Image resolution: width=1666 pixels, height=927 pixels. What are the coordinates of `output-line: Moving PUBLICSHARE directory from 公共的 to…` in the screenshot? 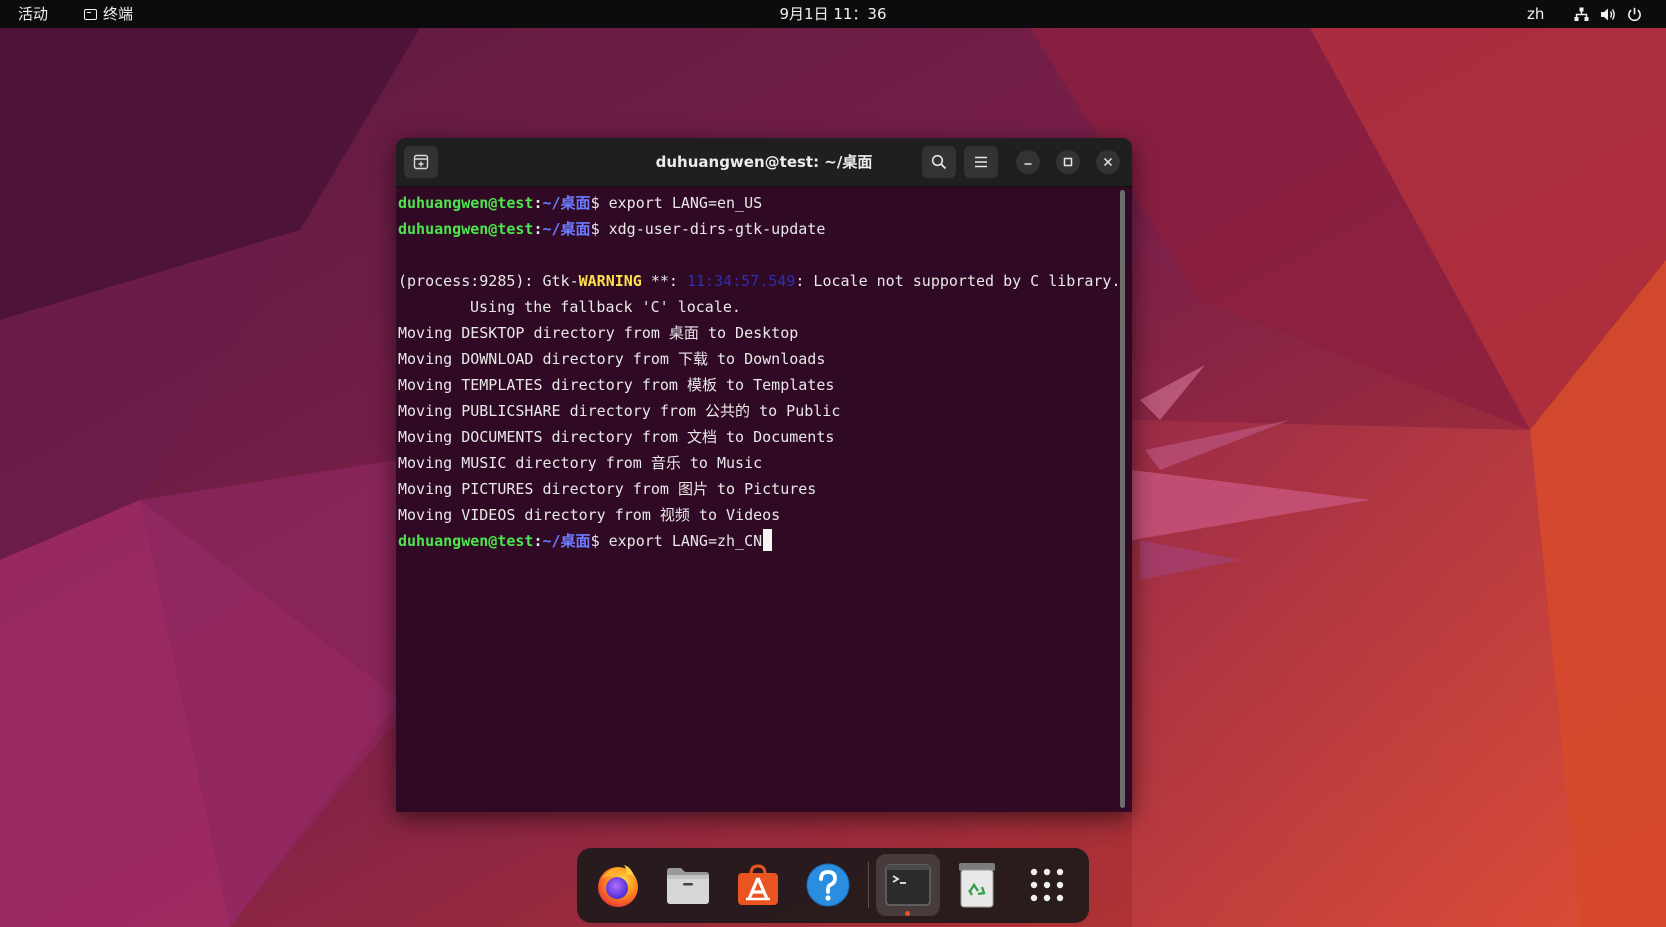 It's located at (619, 411).